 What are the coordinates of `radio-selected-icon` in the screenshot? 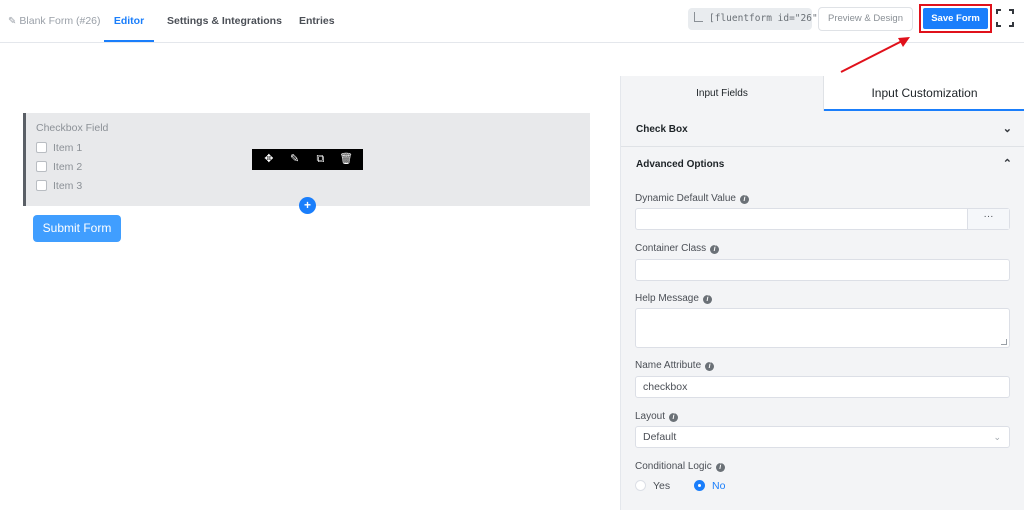 It's located at (699, 485).